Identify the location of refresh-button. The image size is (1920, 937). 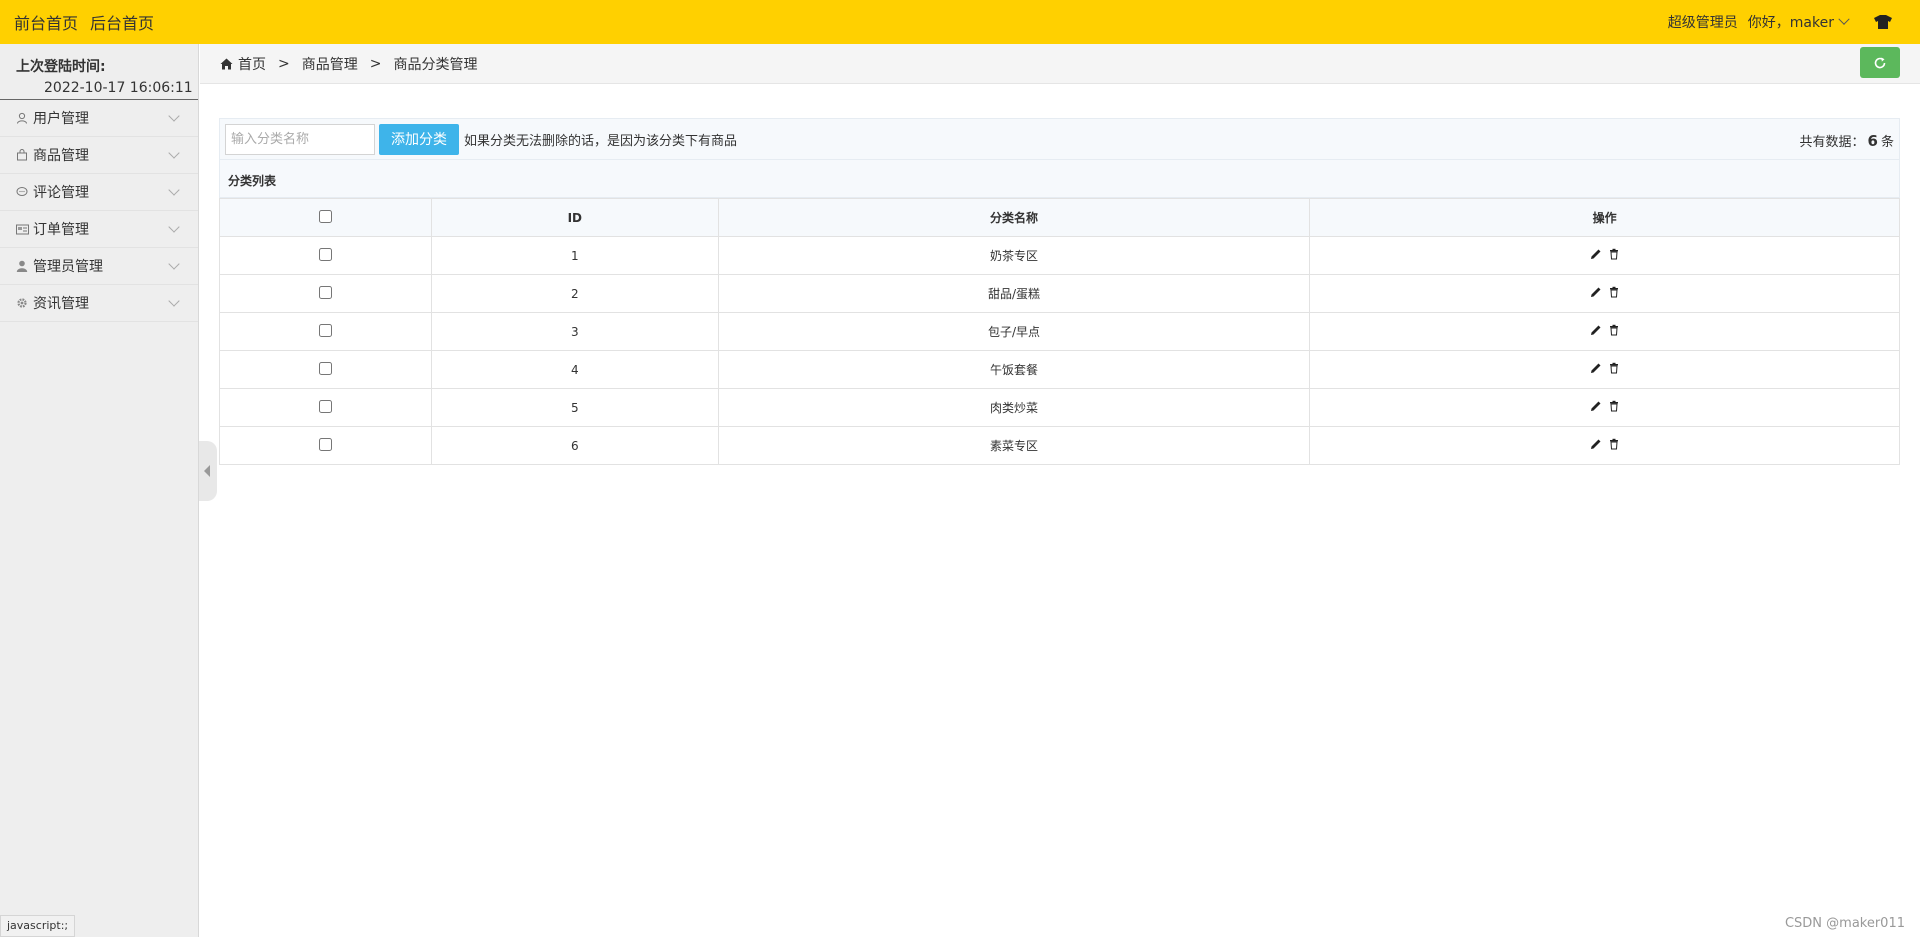
(1880, 62).